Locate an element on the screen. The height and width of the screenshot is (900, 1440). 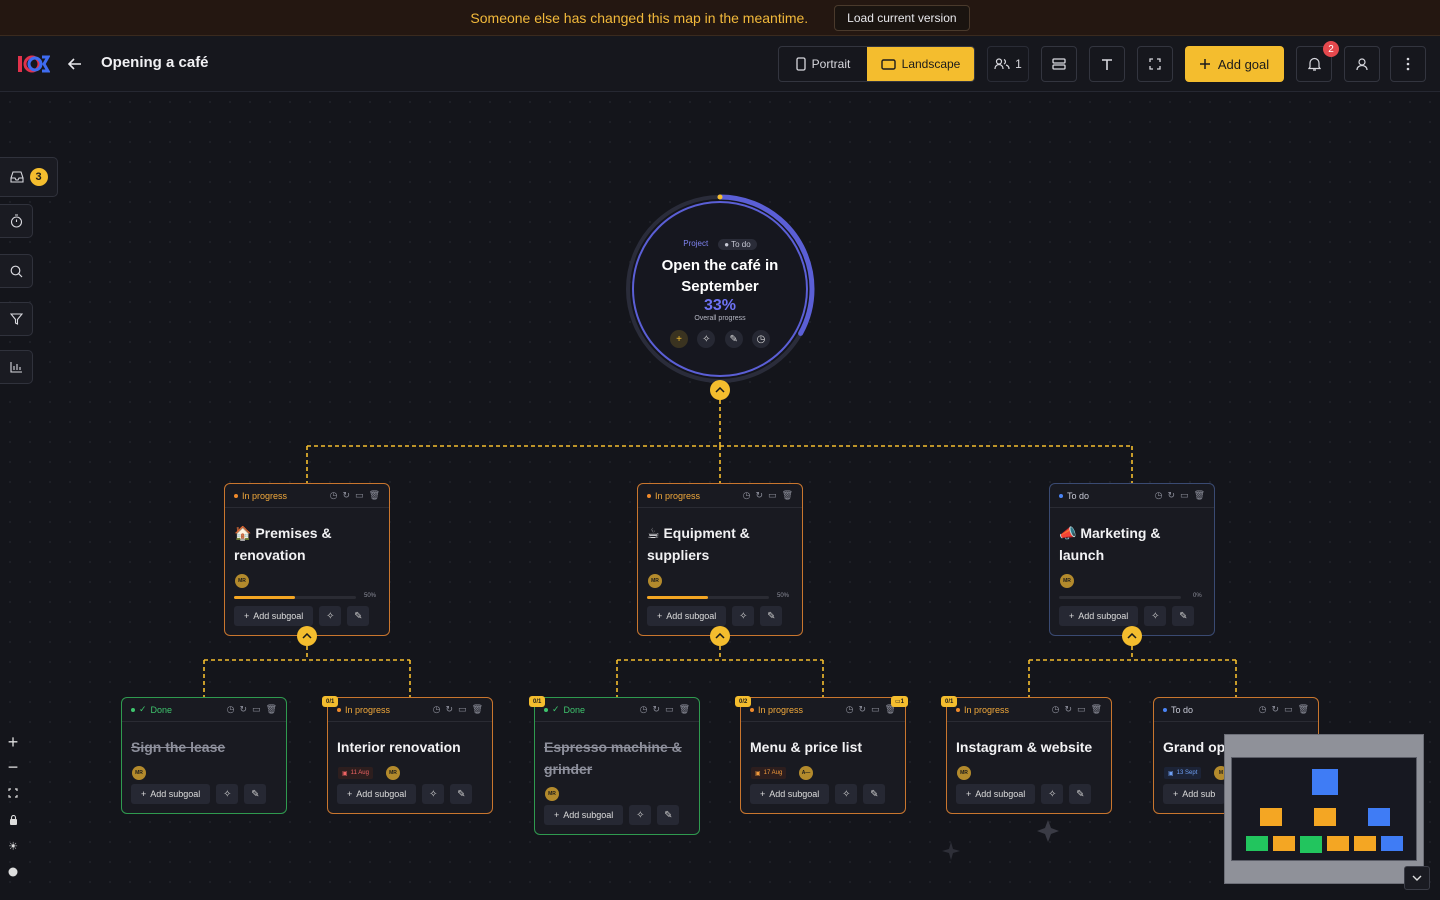
minimap-toggle-button is located at coordinates (1417, 878).